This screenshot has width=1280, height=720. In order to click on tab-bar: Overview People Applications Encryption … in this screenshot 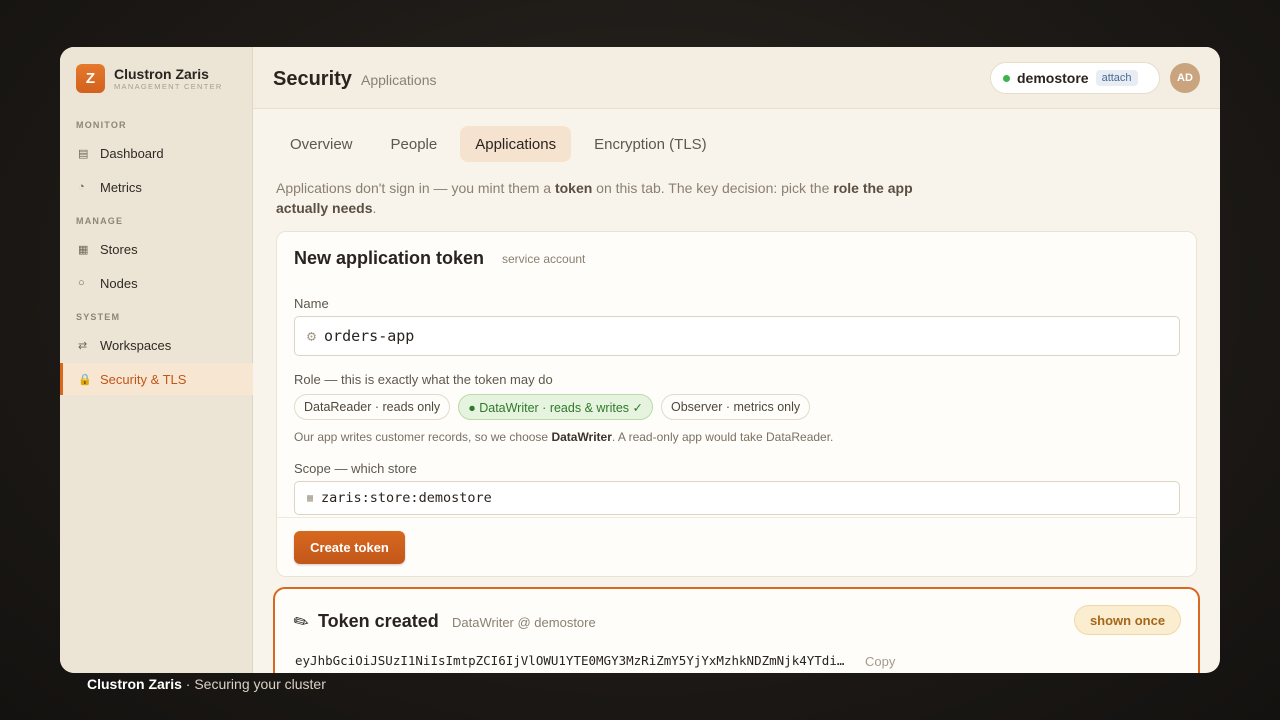, I will do `click(502, 144)`.